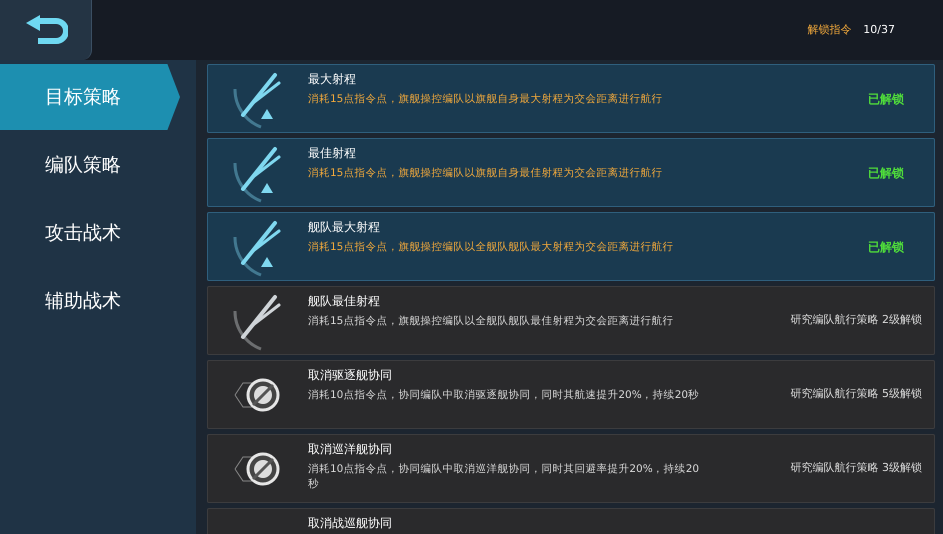 The width and height of the screenshot is (943, 534). I want to click on strategy-card: 取消驱逐舰协同 消耗10点指令点，协同编队中取消驱逐舰协同，同时其航速提升20%，持续20秒 研究编队航行策略 5级解锁, so click(571, 394).